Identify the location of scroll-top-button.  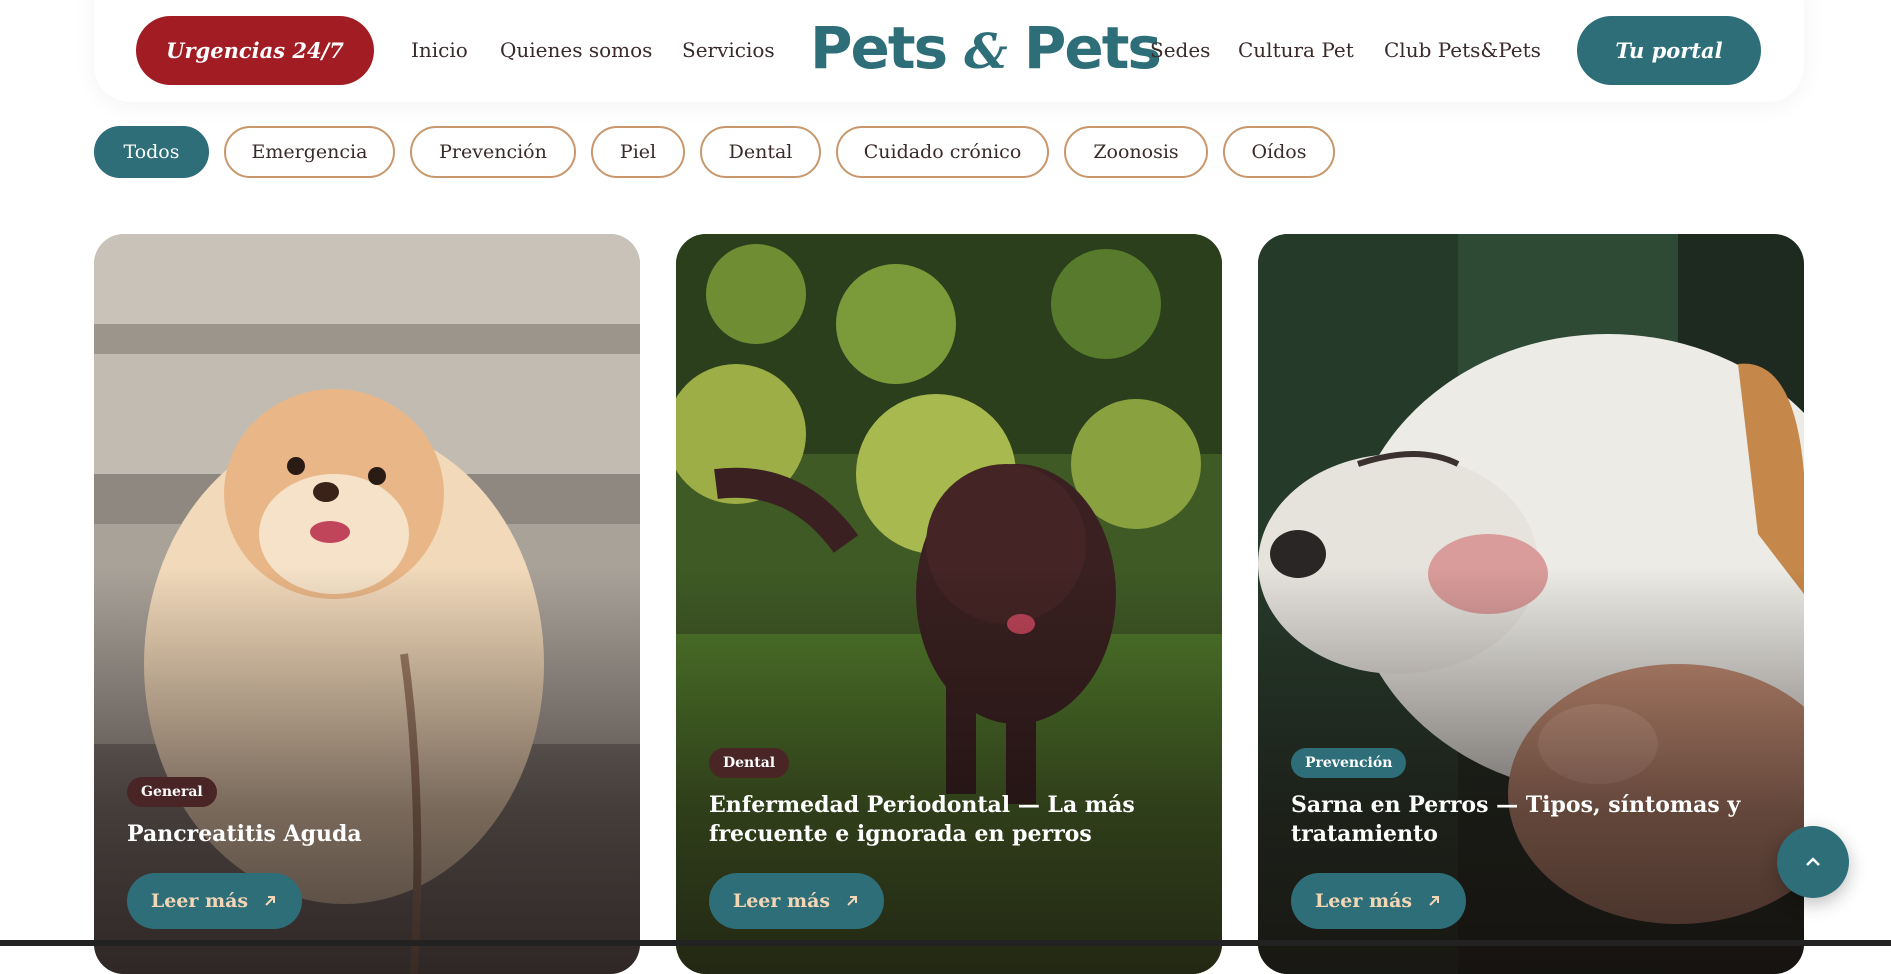
(1813, 862).